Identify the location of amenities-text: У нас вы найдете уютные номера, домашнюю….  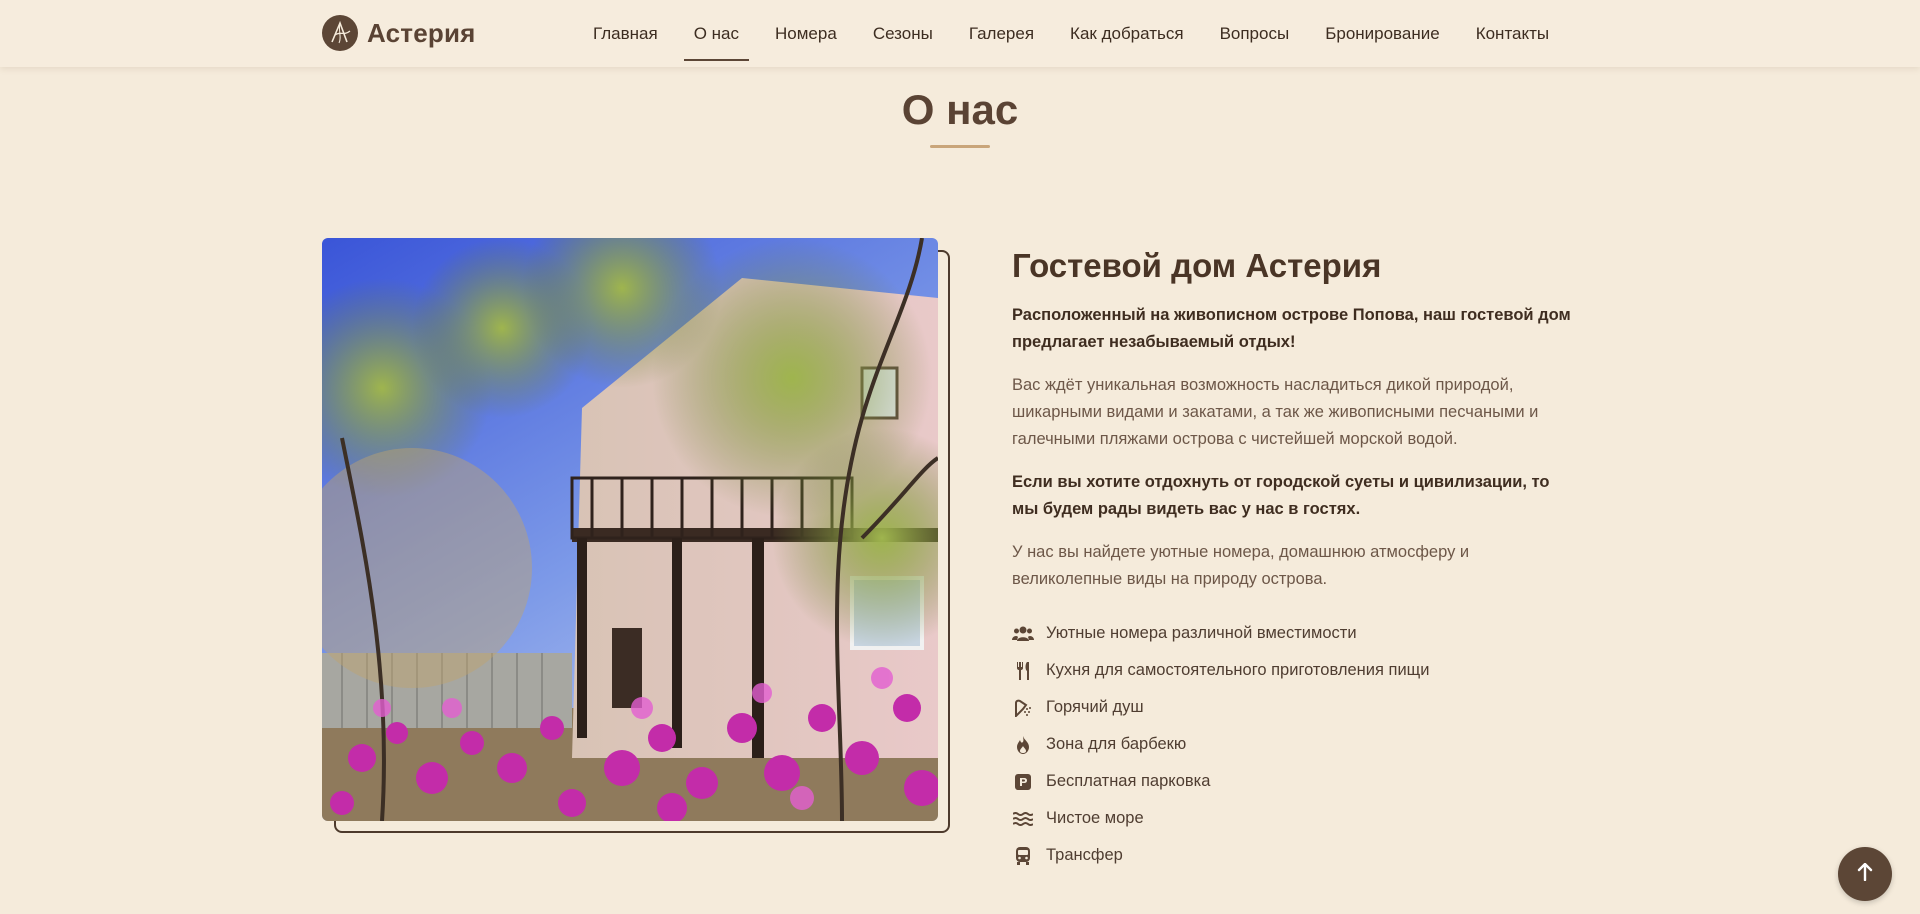
(1241, 565).